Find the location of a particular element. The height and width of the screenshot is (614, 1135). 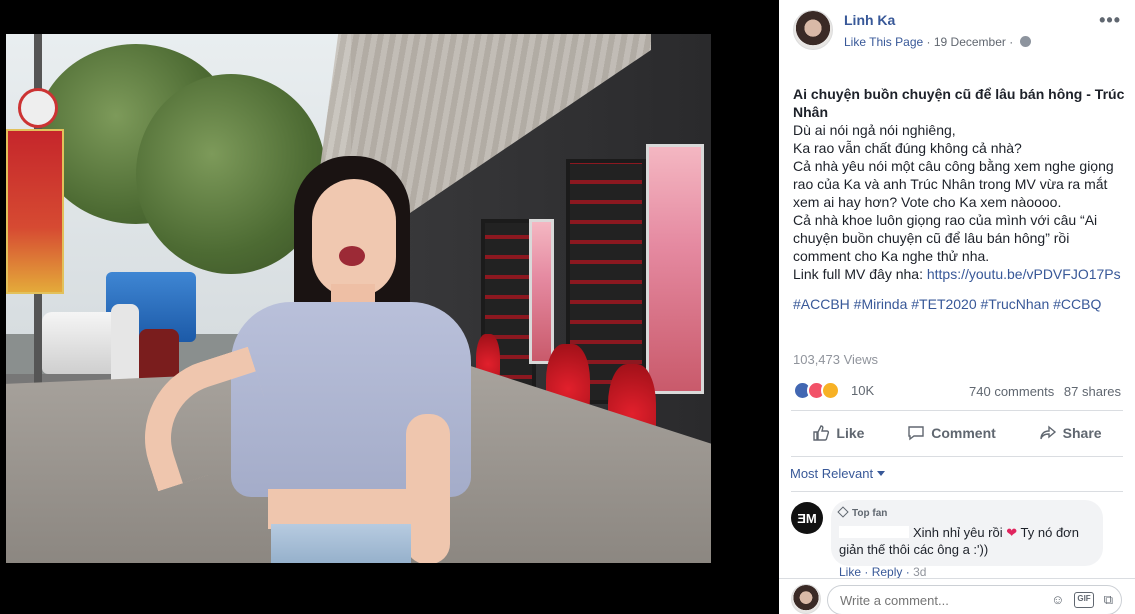

share-icon is located at coordinates (1047, 432).